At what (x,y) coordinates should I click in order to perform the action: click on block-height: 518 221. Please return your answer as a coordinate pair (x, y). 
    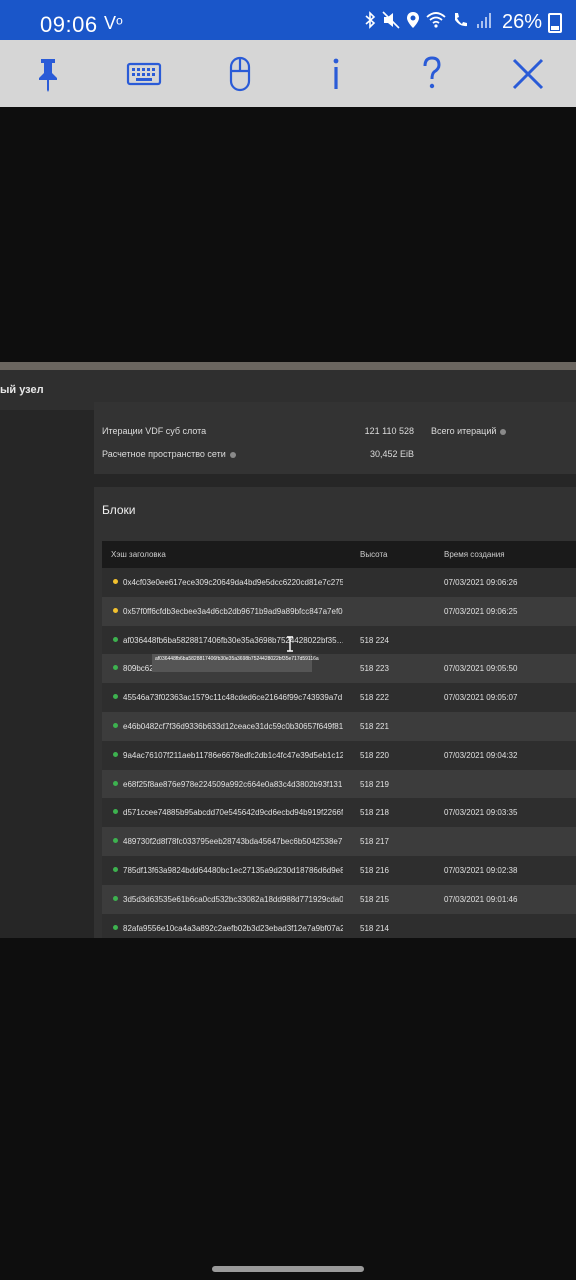
    Looking at the image, I should click on (374, 726).